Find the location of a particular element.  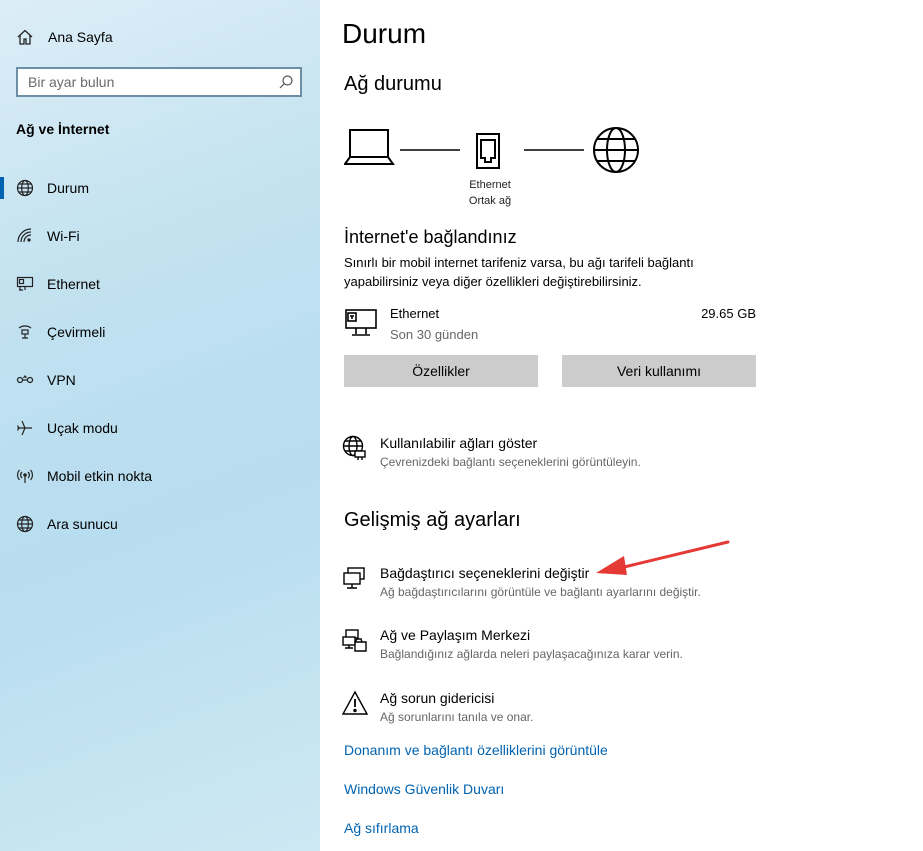

home-label: Ana Sayfa is located at coordinates (80, 37).